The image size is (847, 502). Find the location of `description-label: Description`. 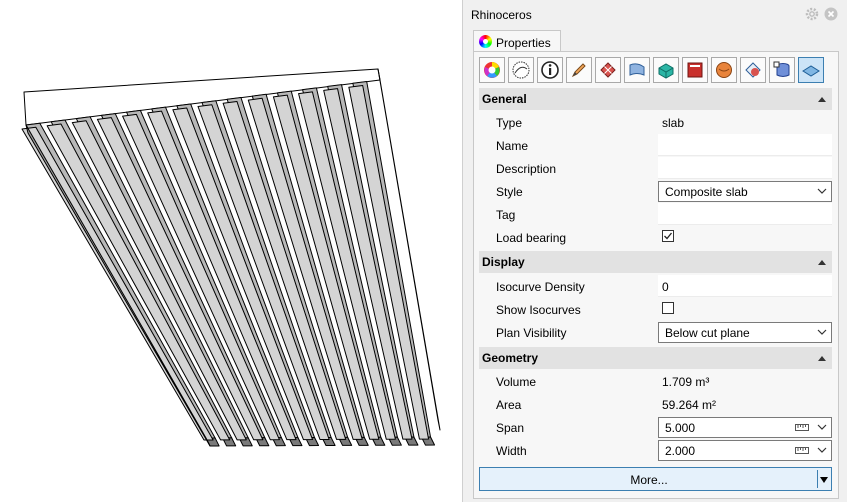

description-label: Description is located at coordinates (526, 169).